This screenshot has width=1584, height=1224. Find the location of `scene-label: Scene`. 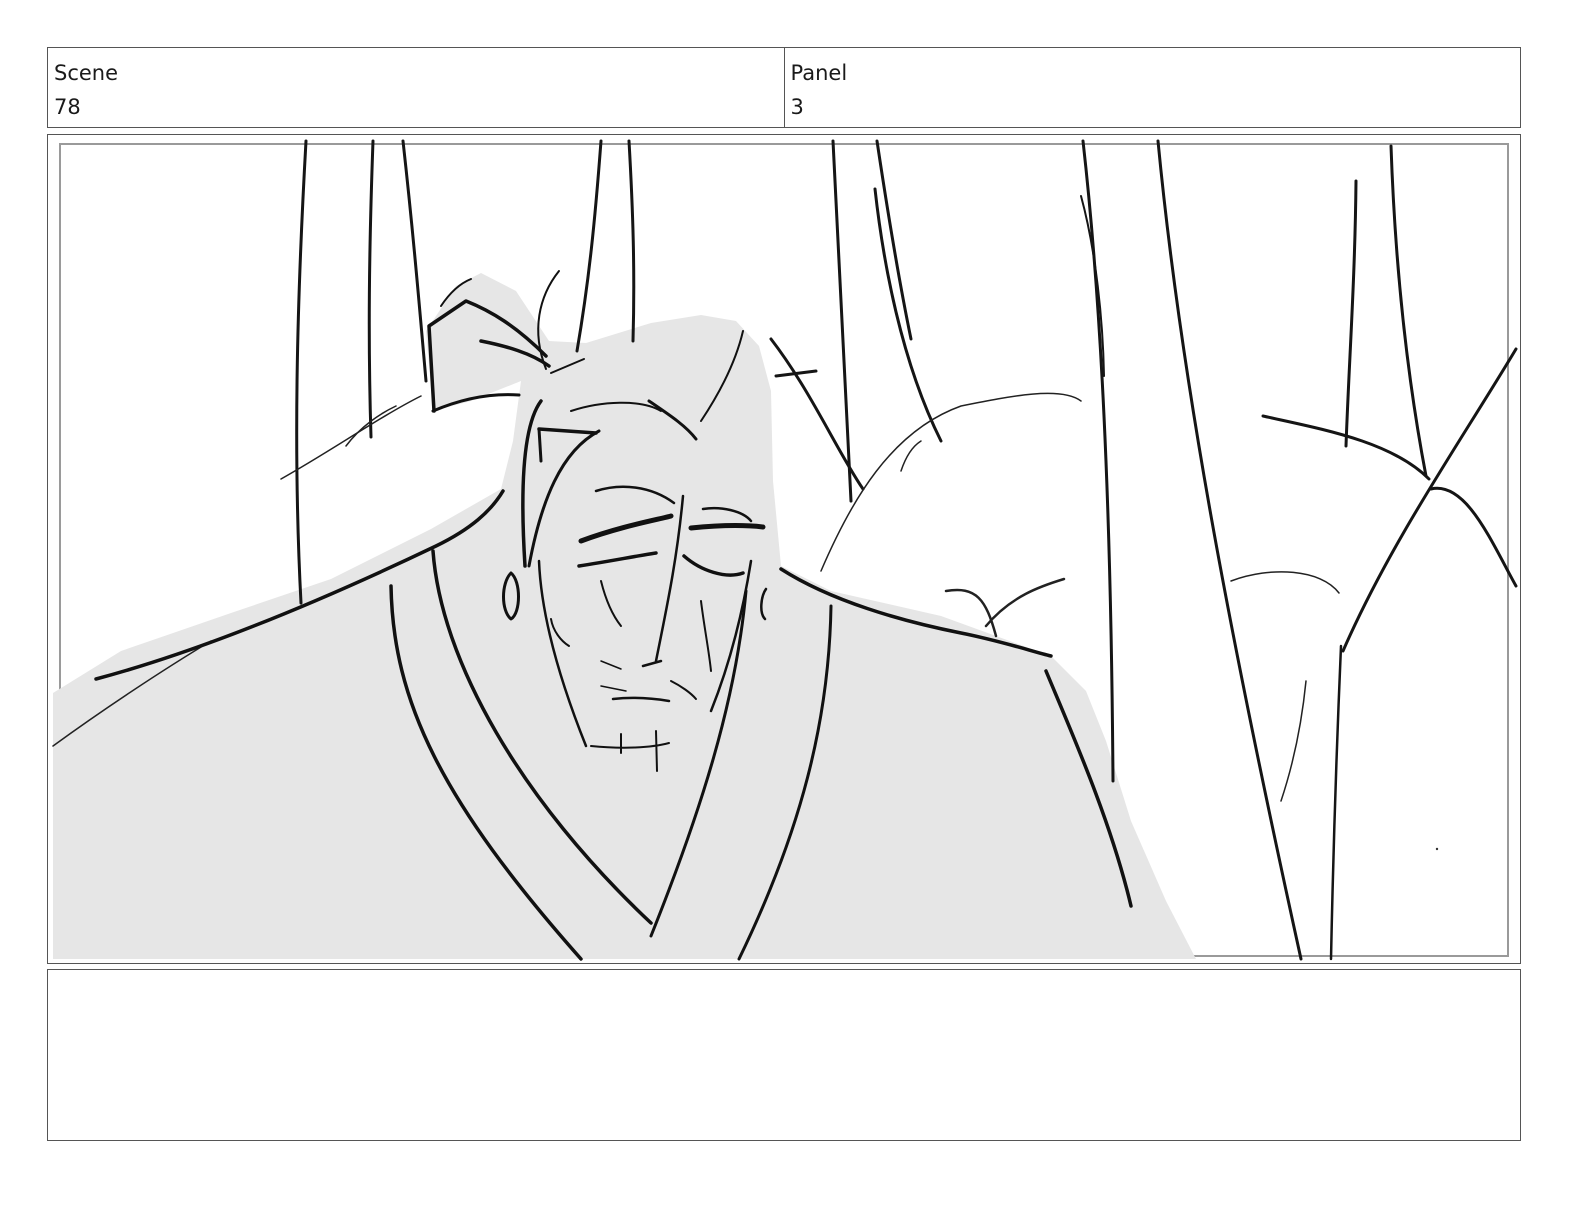

scene-label: Scene is located at coordinates (86, 73).